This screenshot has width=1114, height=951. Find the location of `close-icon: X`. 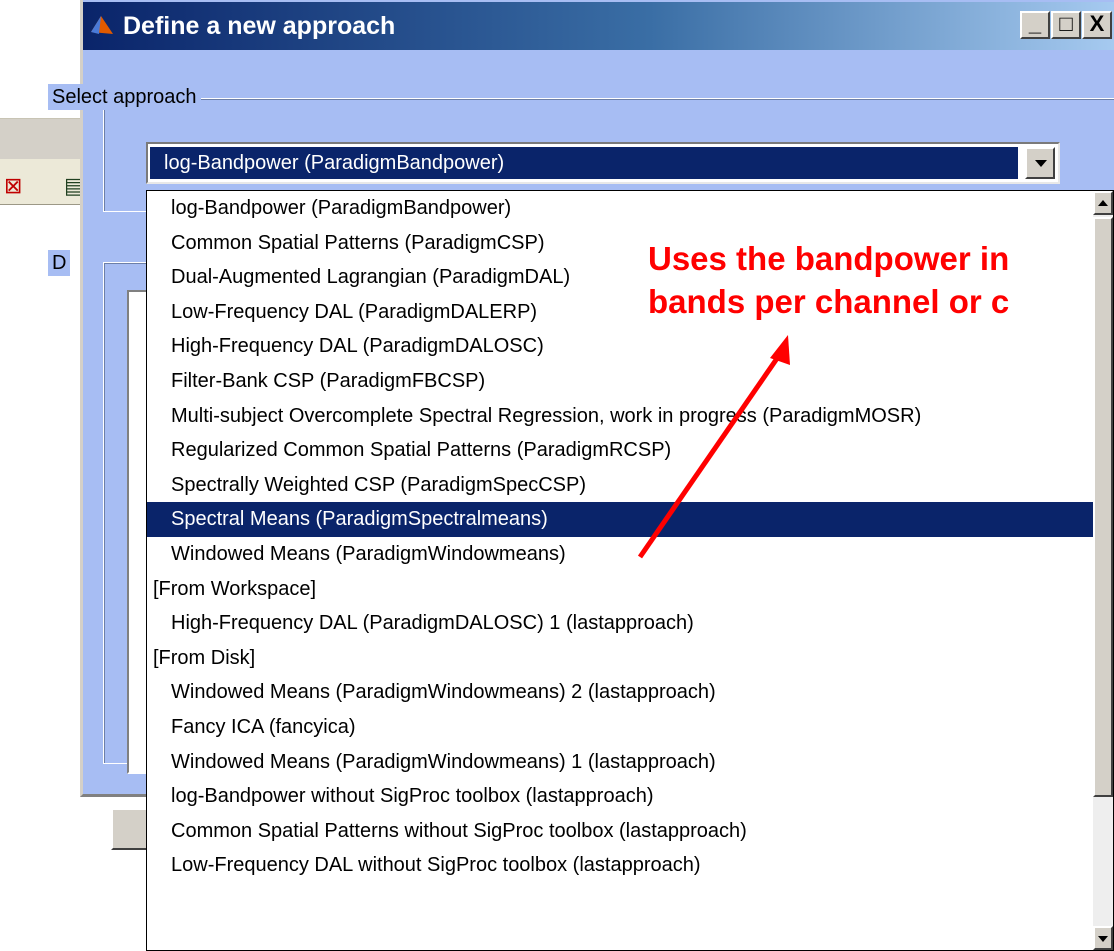

close-icon: X is located at coordinates (1097, 23).